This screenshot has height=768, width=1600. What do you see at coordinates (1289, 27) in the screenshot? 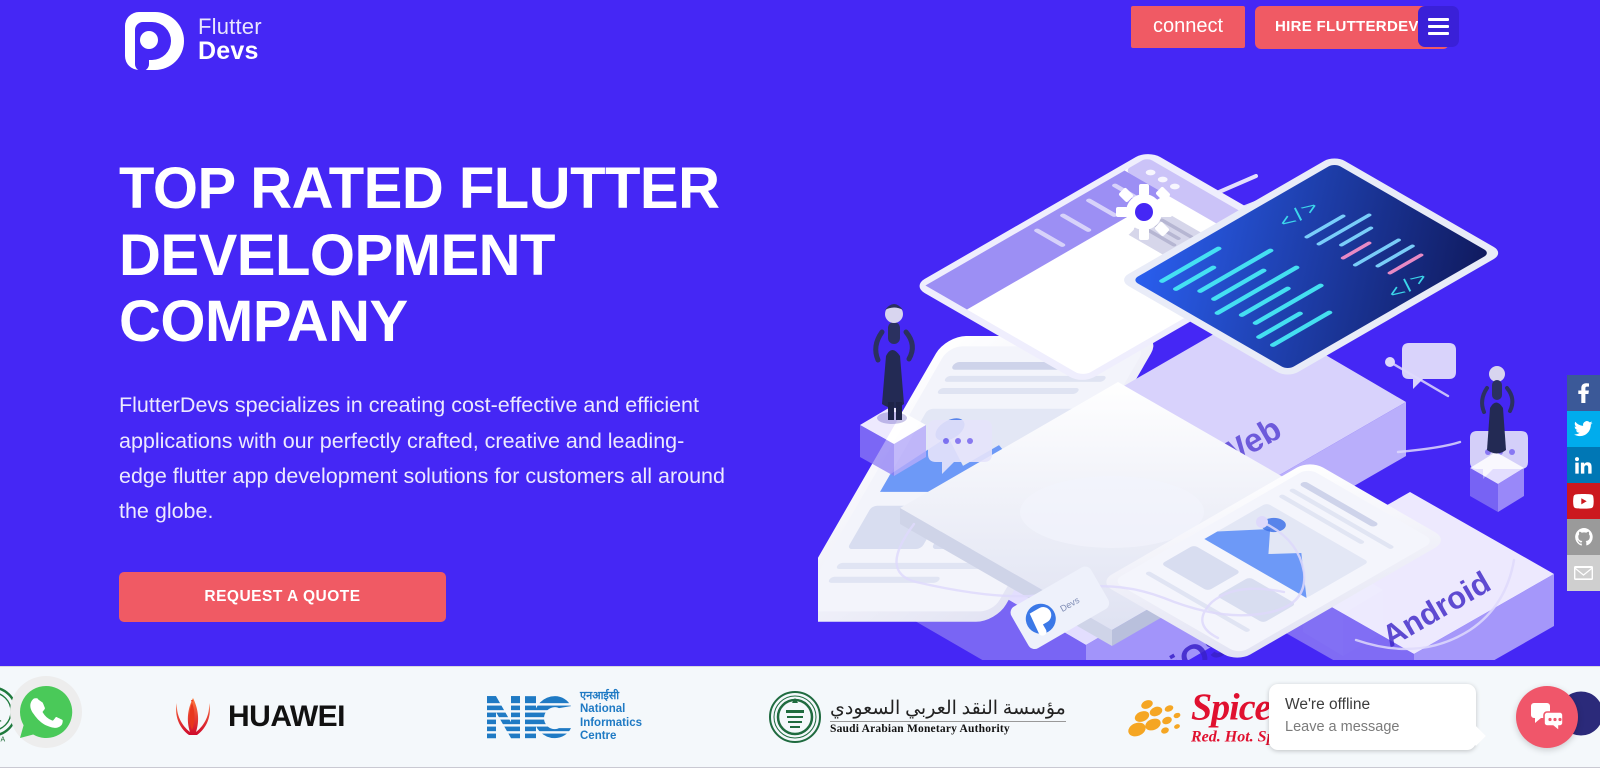
I see `header-actions: connect HIRE FLUTTERDEVS` at bounding box center [1289, 27].